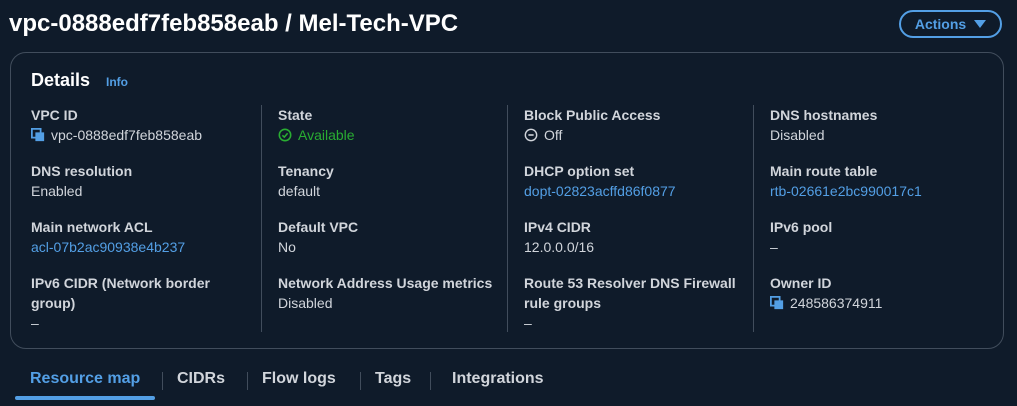 This screenshot has height=406, width=1017. I want to click on actions-label: Actions, so click(940, 24).